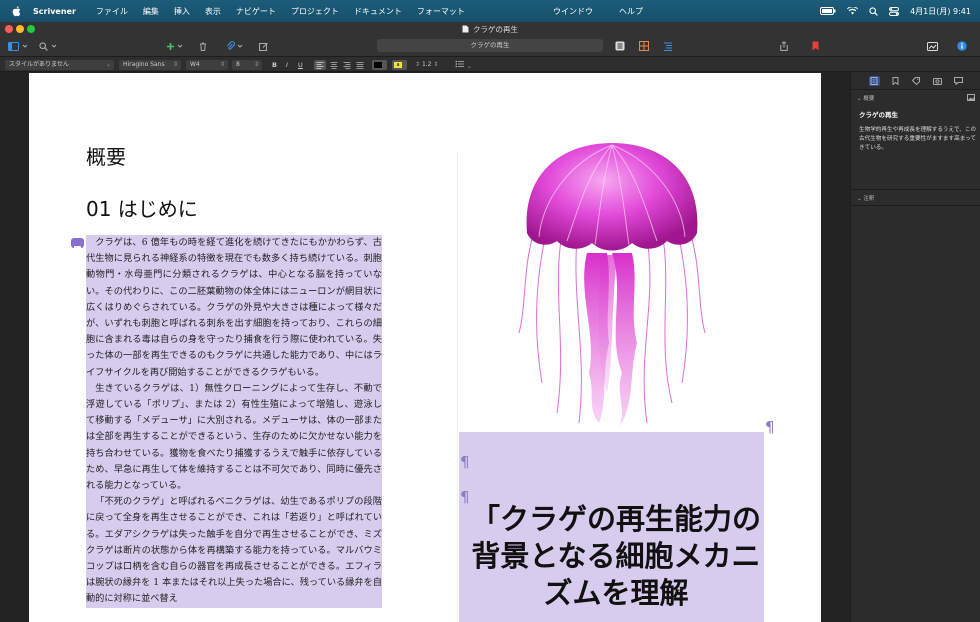 This screenshot has width=980, height=622. I want to click on close-window-button, so click(9, 29).